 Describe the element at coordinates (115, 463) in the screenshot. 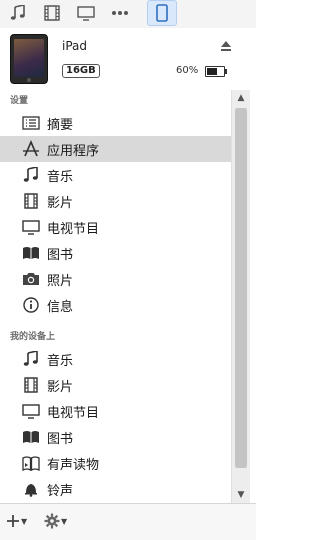

I see `sidebar-item-device-audiobooks: 有声读物` at that location.